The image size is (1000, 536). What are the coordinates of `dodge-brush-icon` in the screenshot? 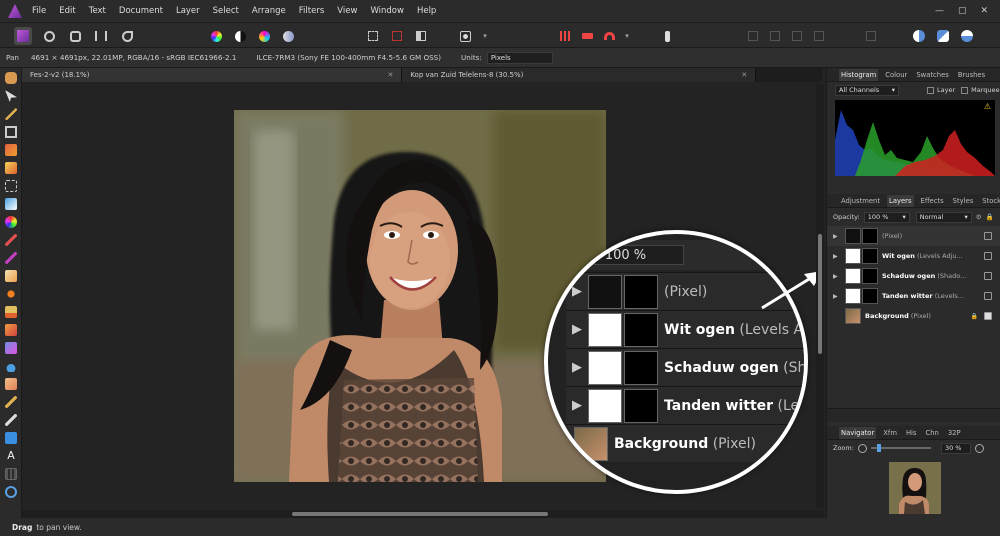 It's located at (11, 294).